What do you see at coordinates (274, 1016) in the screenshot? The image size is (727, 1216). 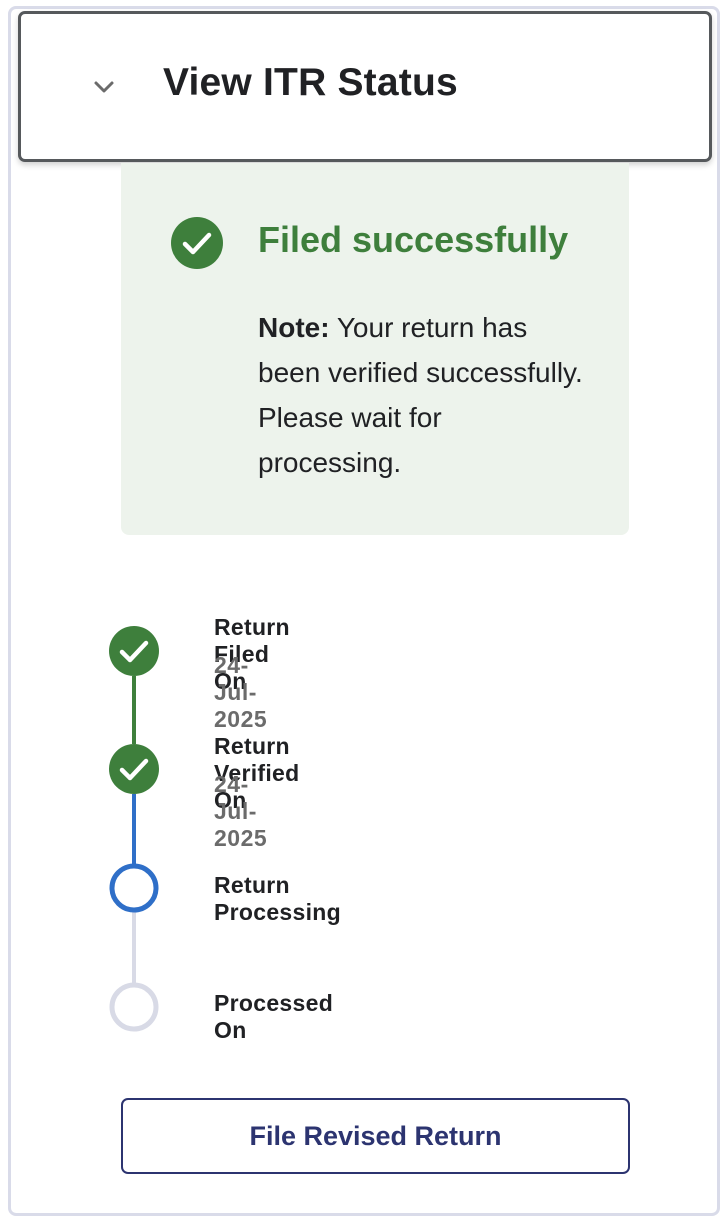 I see `step-label: Processed On` at bounding box center [274, 1016].